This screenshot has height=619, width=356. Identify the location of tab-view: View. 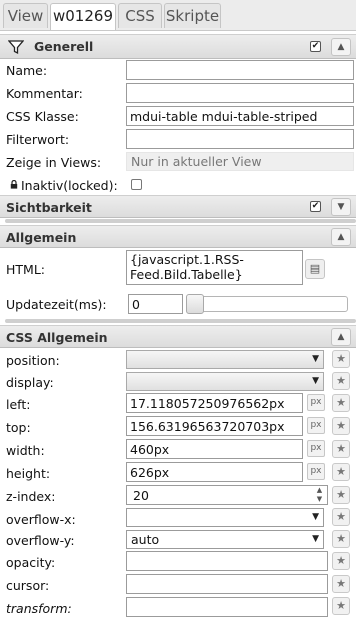
(25, 15).